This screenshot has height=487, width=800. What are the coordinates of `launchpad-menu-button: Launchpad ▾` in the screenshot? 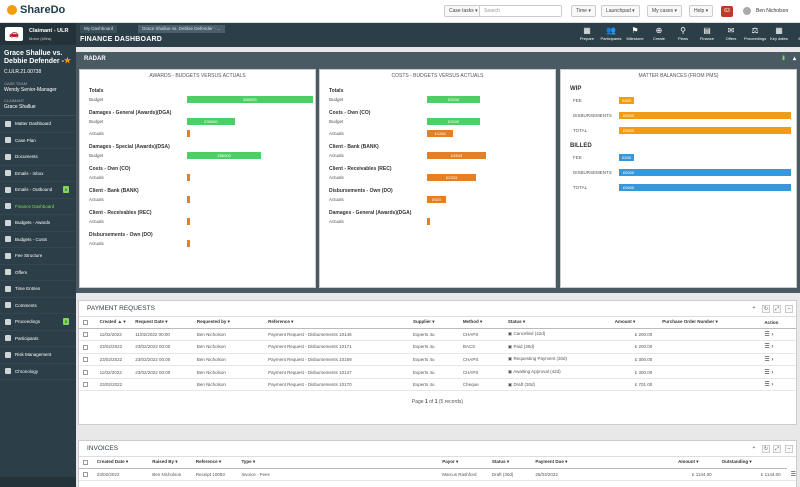 It's located at (620, 11).